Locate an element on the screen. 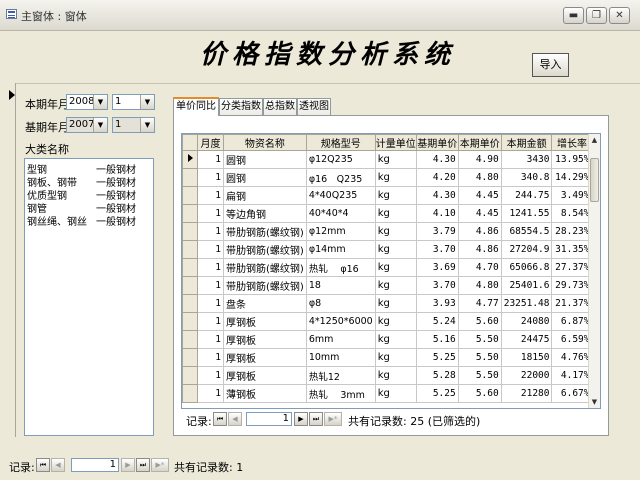 This screenshot has width=640, height=480. table-cell: 22000 is located at coordinates (526, 375).